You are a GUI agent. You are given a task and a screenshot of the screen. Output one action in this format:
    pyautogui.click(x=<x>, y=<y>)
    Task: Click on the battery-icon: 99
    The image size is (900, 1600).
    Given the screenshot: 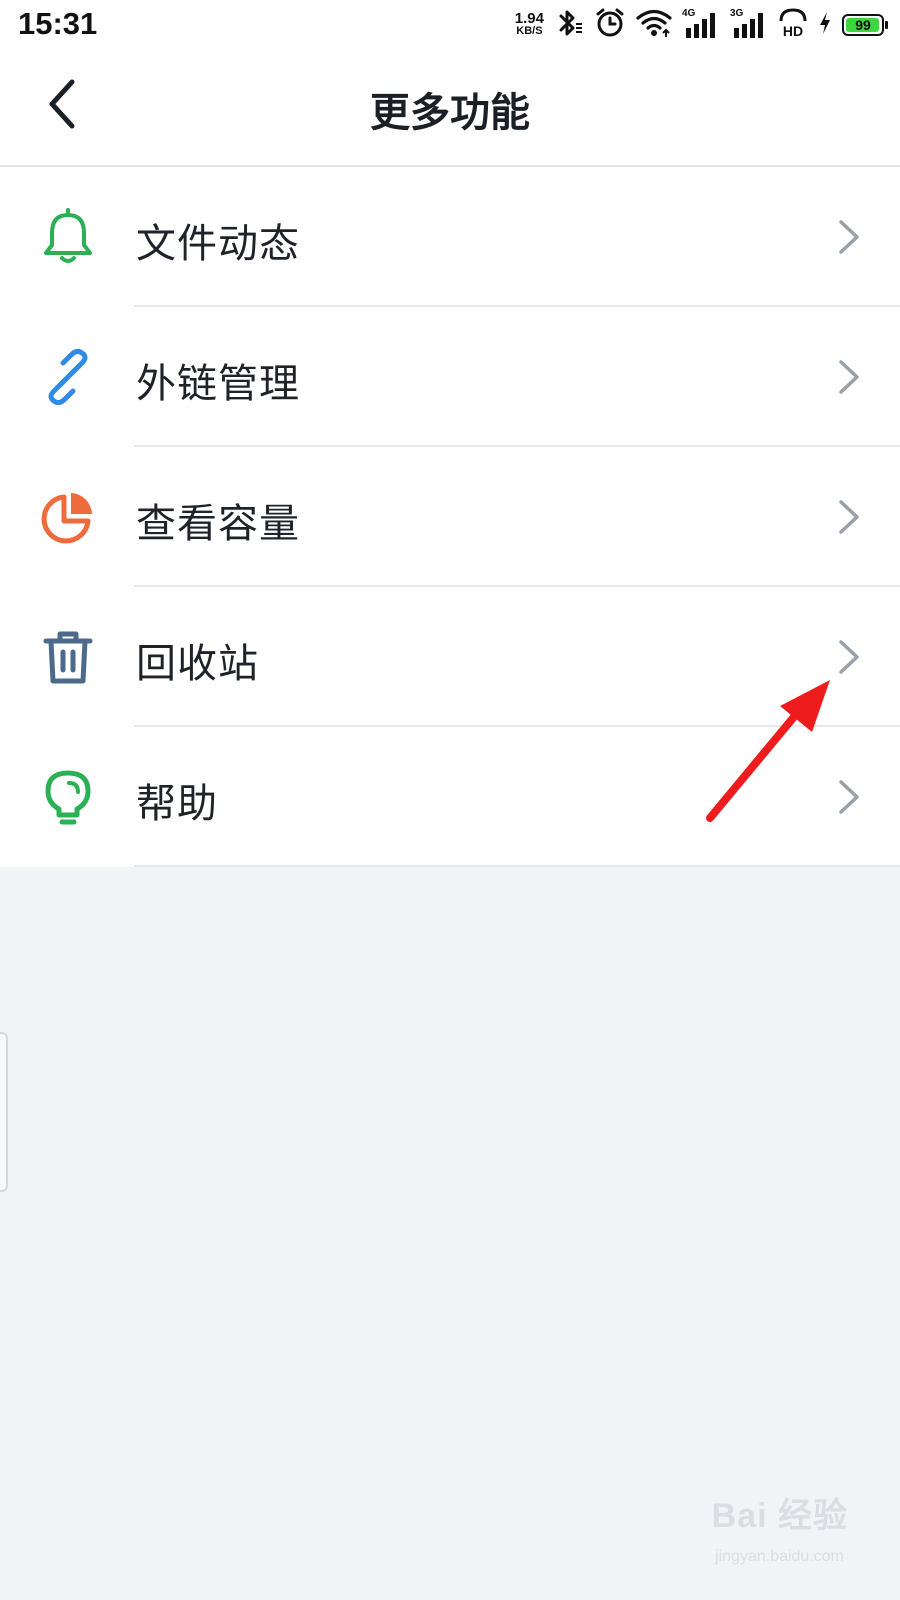 What is the action you would take?
    pyautogui.click(x=865, y=25)
    